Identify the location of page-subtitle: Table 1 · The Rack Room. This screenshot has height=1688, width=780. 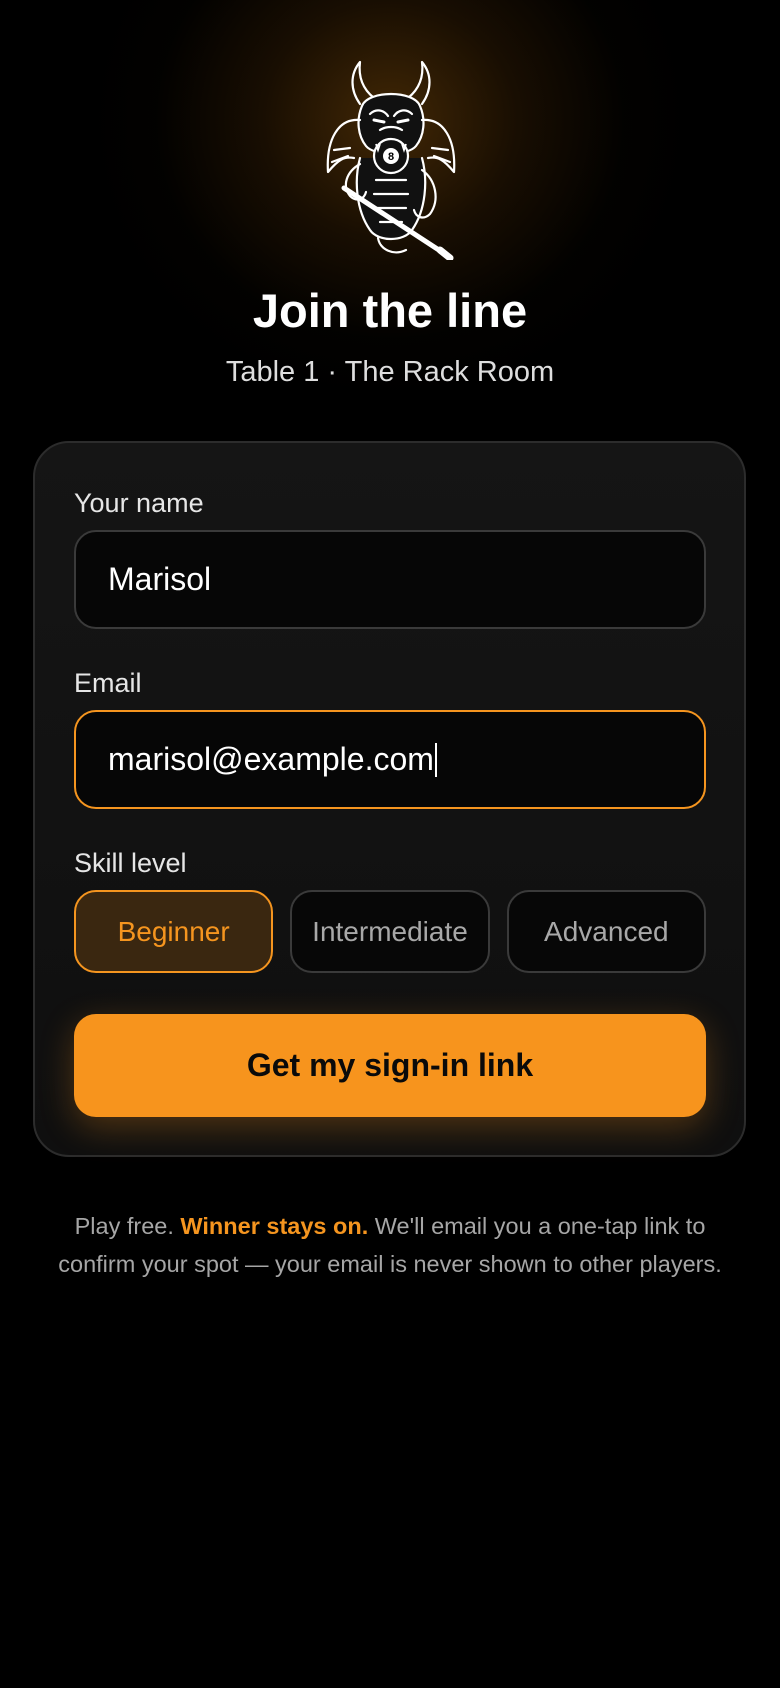
(390, 372).